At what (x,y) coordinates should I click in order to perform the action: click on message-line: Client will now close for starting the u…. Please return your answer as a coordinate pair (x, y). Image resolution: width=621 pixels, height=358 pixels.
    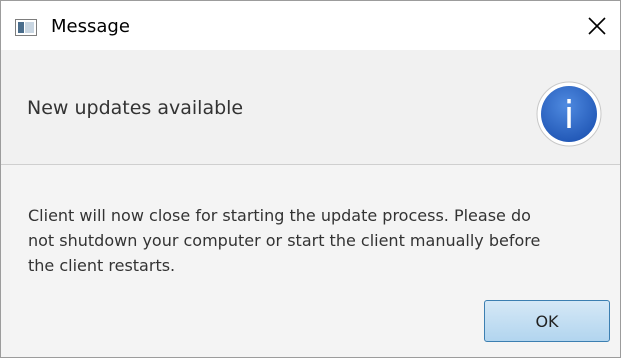
    Looking at the image, I should click on (279, 215).